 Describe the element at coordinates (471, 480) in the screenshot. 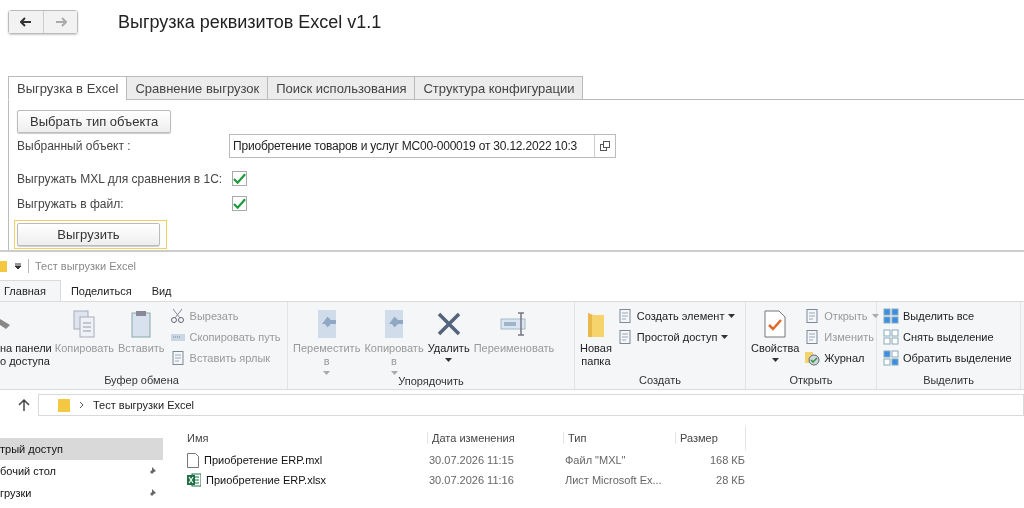

I see `file-date: 30.07.2026 11:16` at that location.